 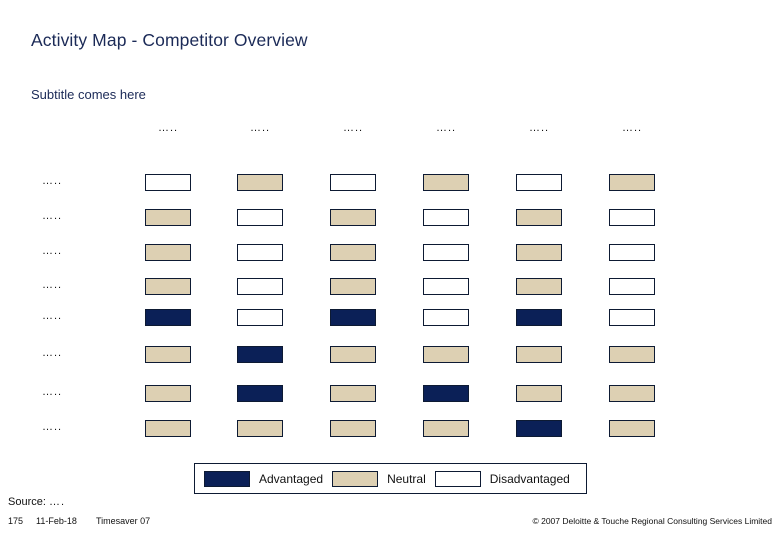 What do you see at coordinates (168, 428) in the screenshot?
I see `matrix-cell-r8-c1` at bounding box center [168, 428].